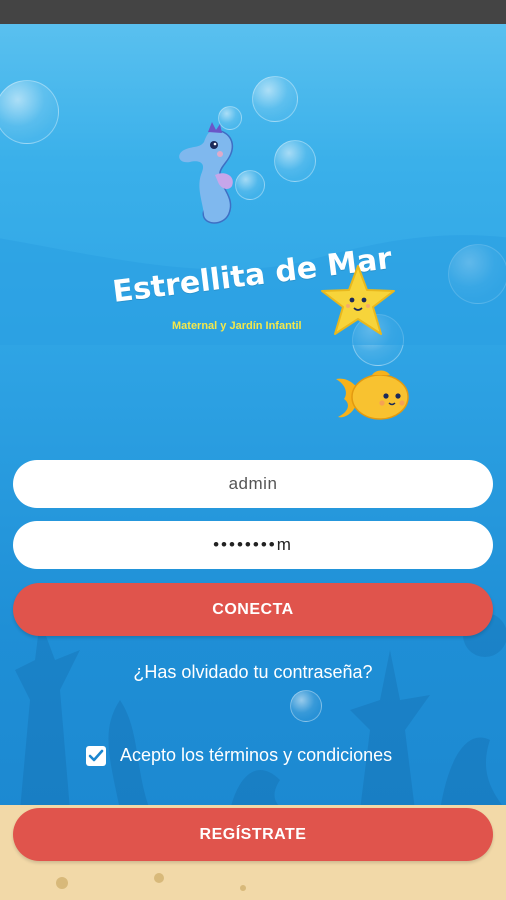 The height and width of the screenshot is (900, 506). I want to click on register-button: REGÍSTRATE, so click(253, 834).